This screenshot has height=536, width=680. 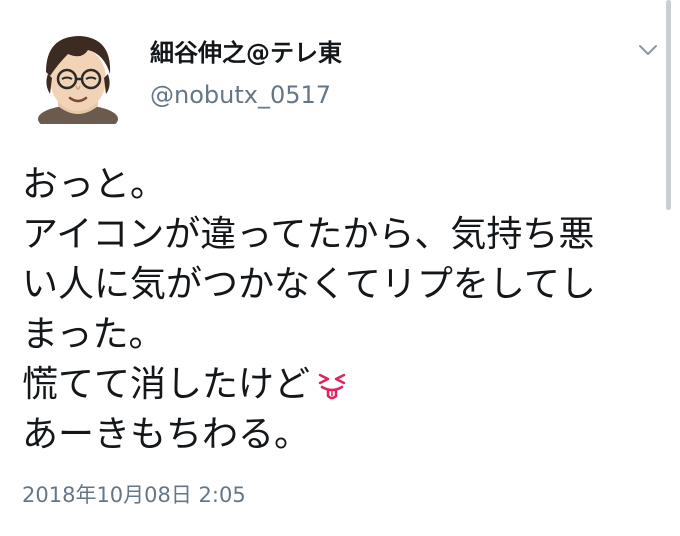 What do you see at coordinates (246, 53) in the screenshot?
I see `display-name: 細谷伸之@テレ東` at bounding box center [246, 53].